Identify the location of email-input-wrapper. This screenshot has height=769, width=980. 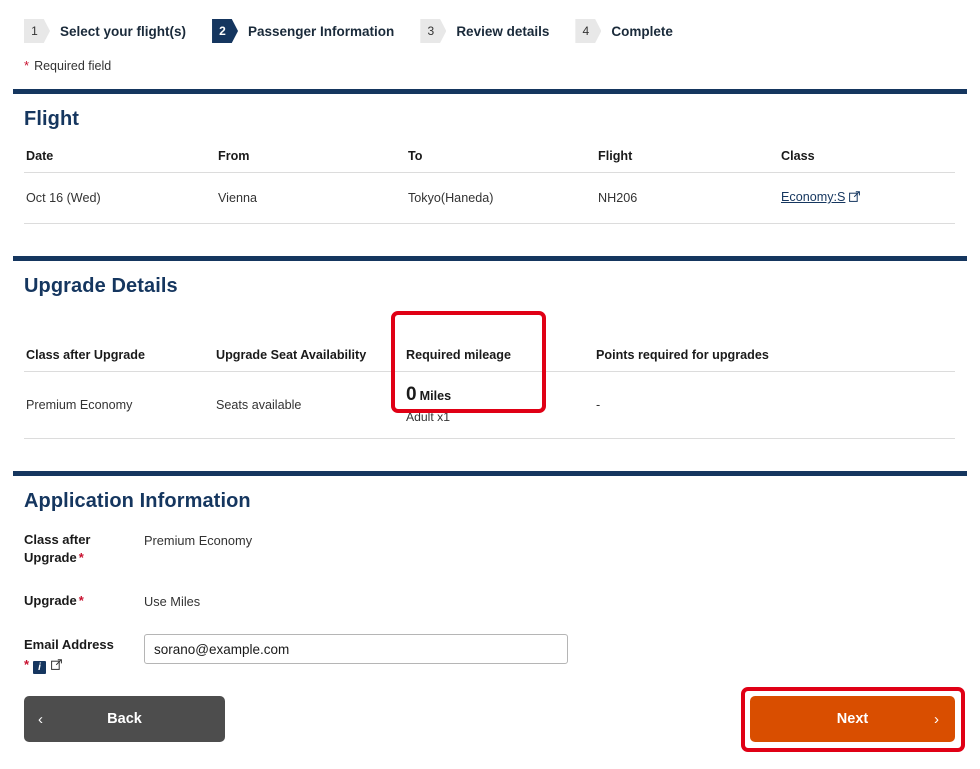
(356, 649).